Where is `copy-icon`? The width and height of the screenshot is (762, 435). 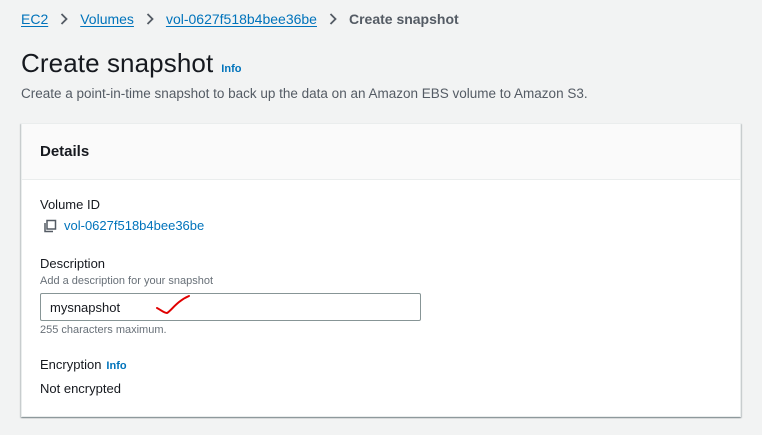
copy-icon is located at coordinates (50, 226).